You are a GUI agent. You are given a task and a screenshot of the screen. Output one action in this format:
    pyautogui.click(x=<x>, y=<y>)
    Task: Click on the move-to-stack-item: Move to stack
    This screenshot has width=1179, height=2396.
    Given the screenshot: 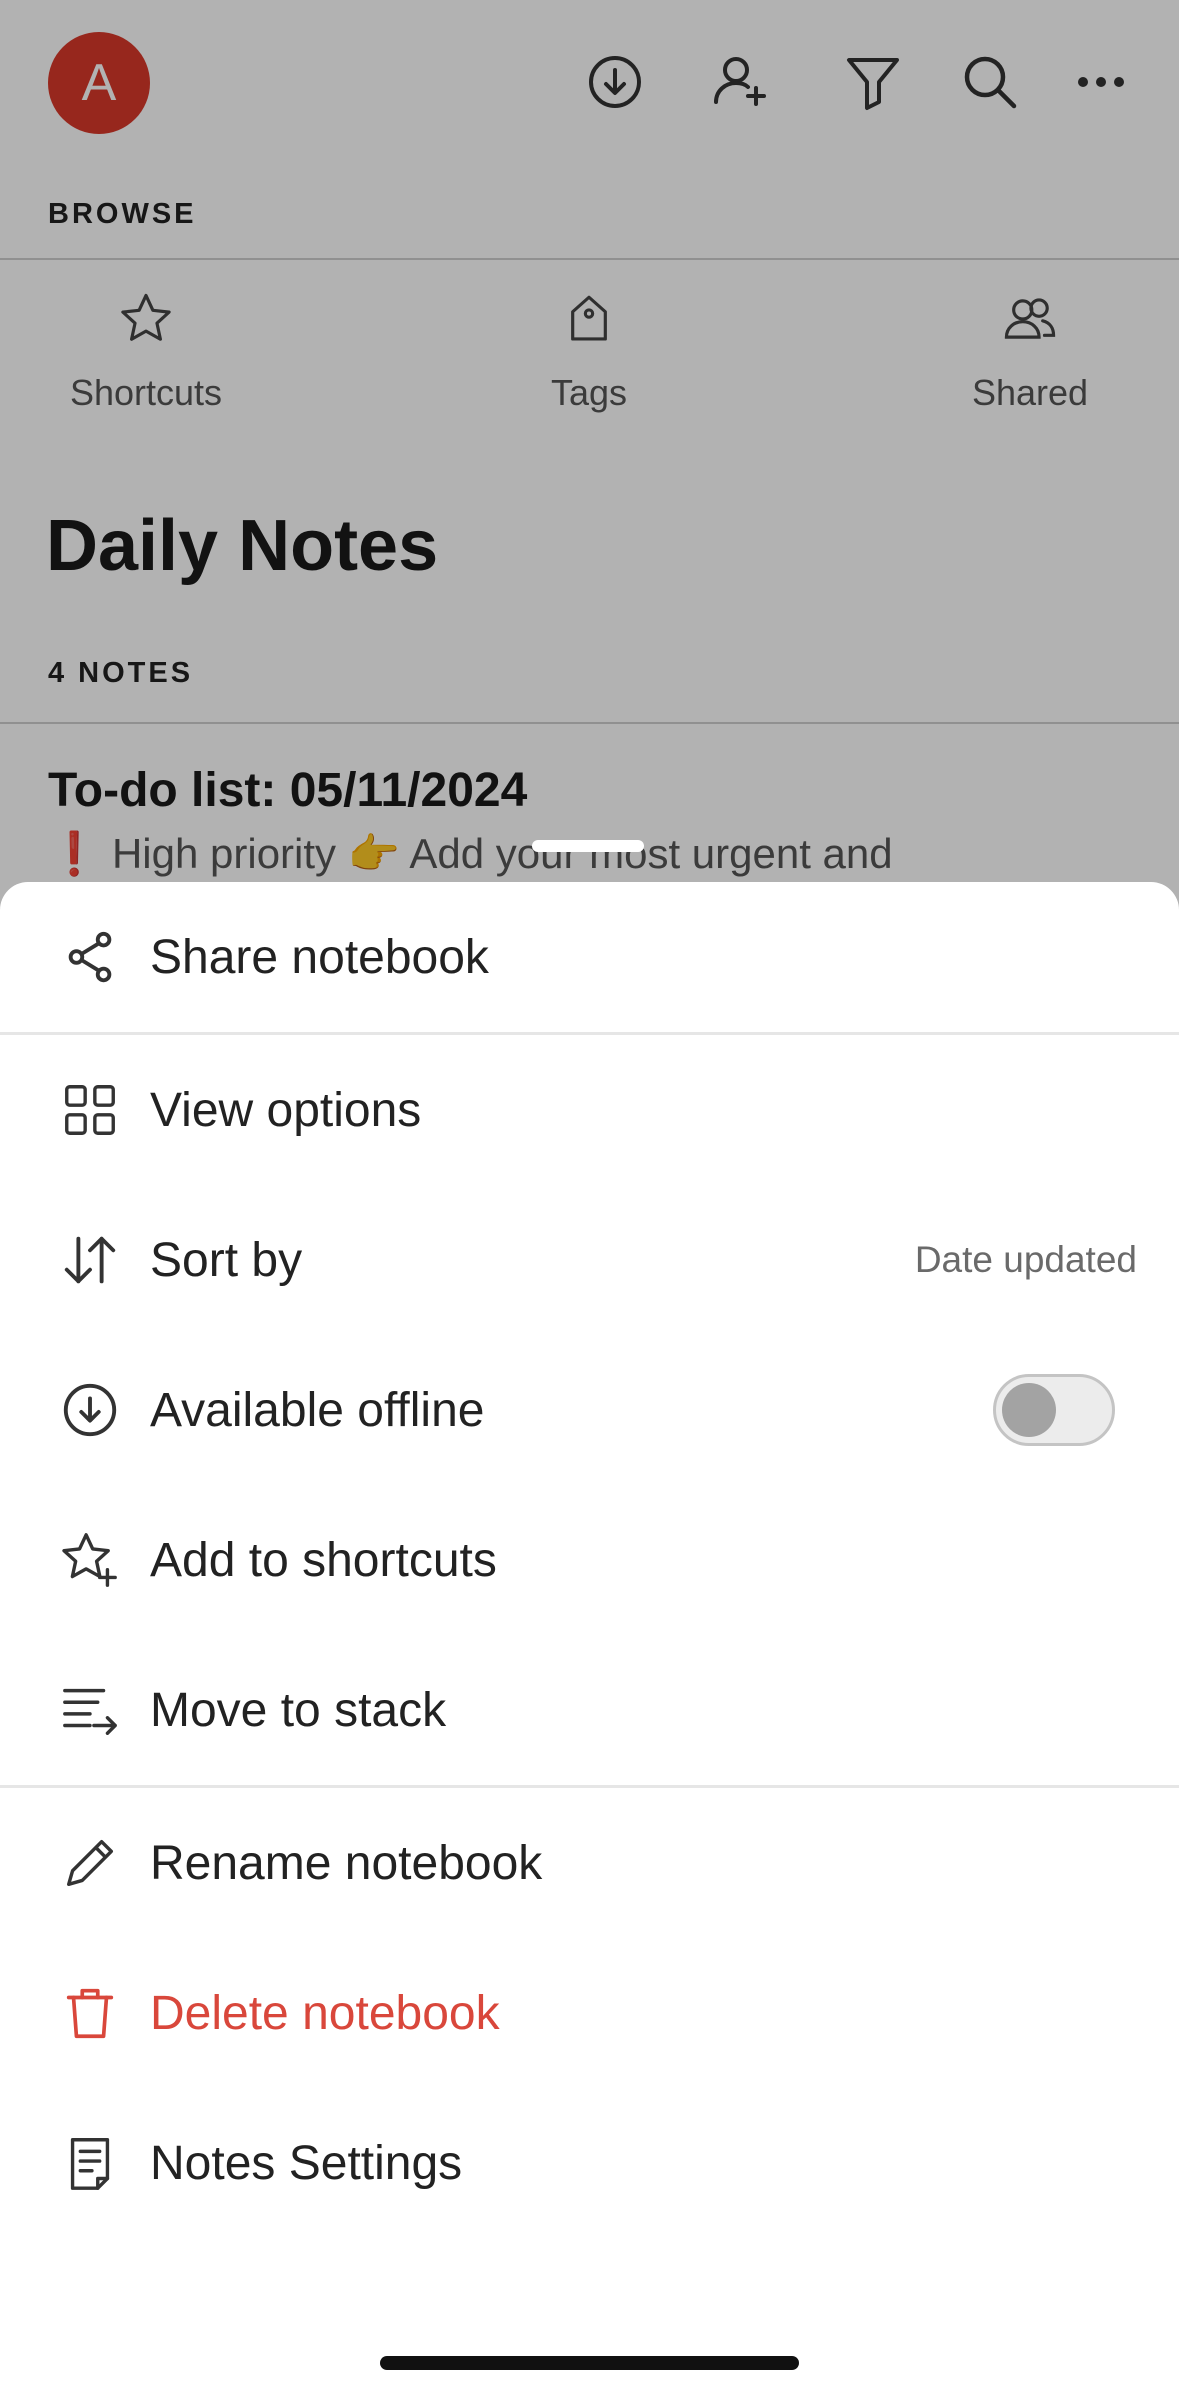 What is the action you would take?
    pyautogui.click(x=589, y=1710)
    